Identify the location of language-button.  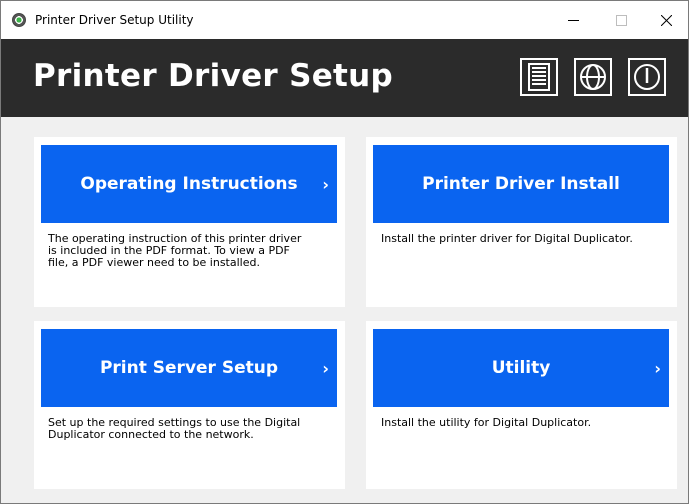
(593, 77).